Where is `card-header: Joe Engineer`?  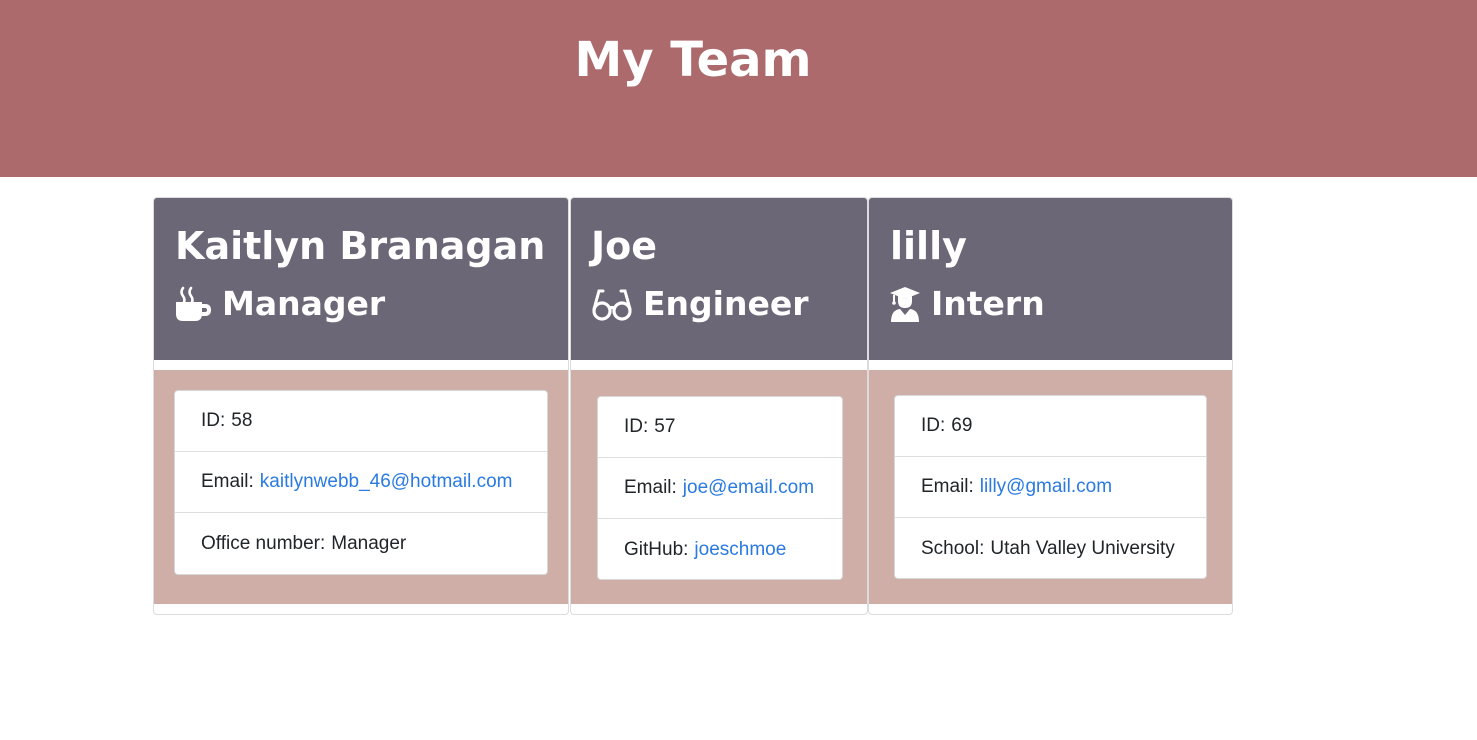
card-header: Joe Engineer is located at coordinates (719, 279).